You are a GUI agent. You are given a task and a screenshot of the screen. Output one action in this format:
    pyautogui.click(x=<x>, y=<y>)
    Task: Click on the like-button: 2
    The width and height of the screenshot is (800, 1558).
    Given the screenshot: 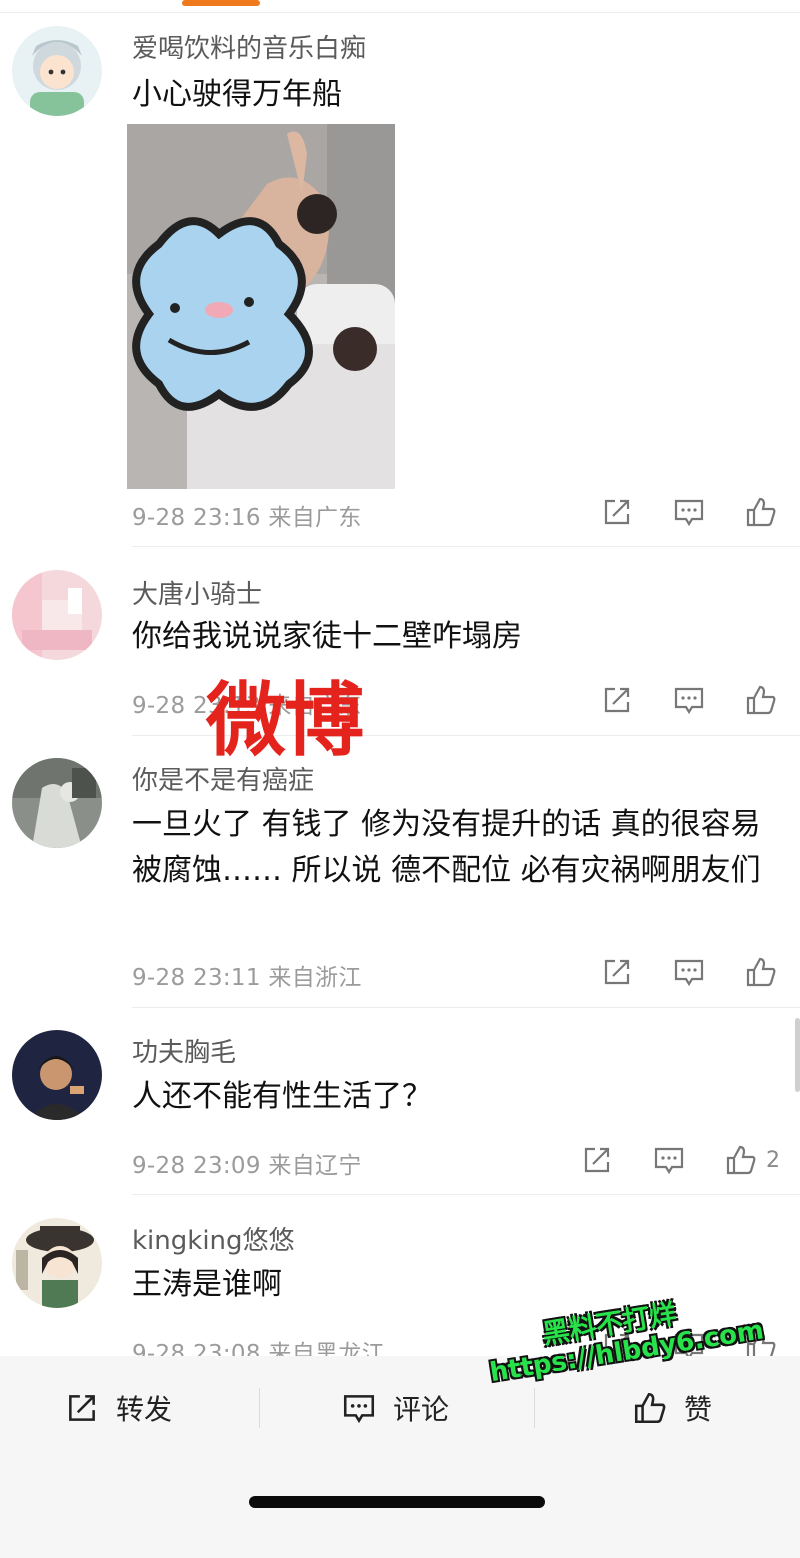 What is the action you would take?
    pyautogui.click(x=752, y=1160)
    